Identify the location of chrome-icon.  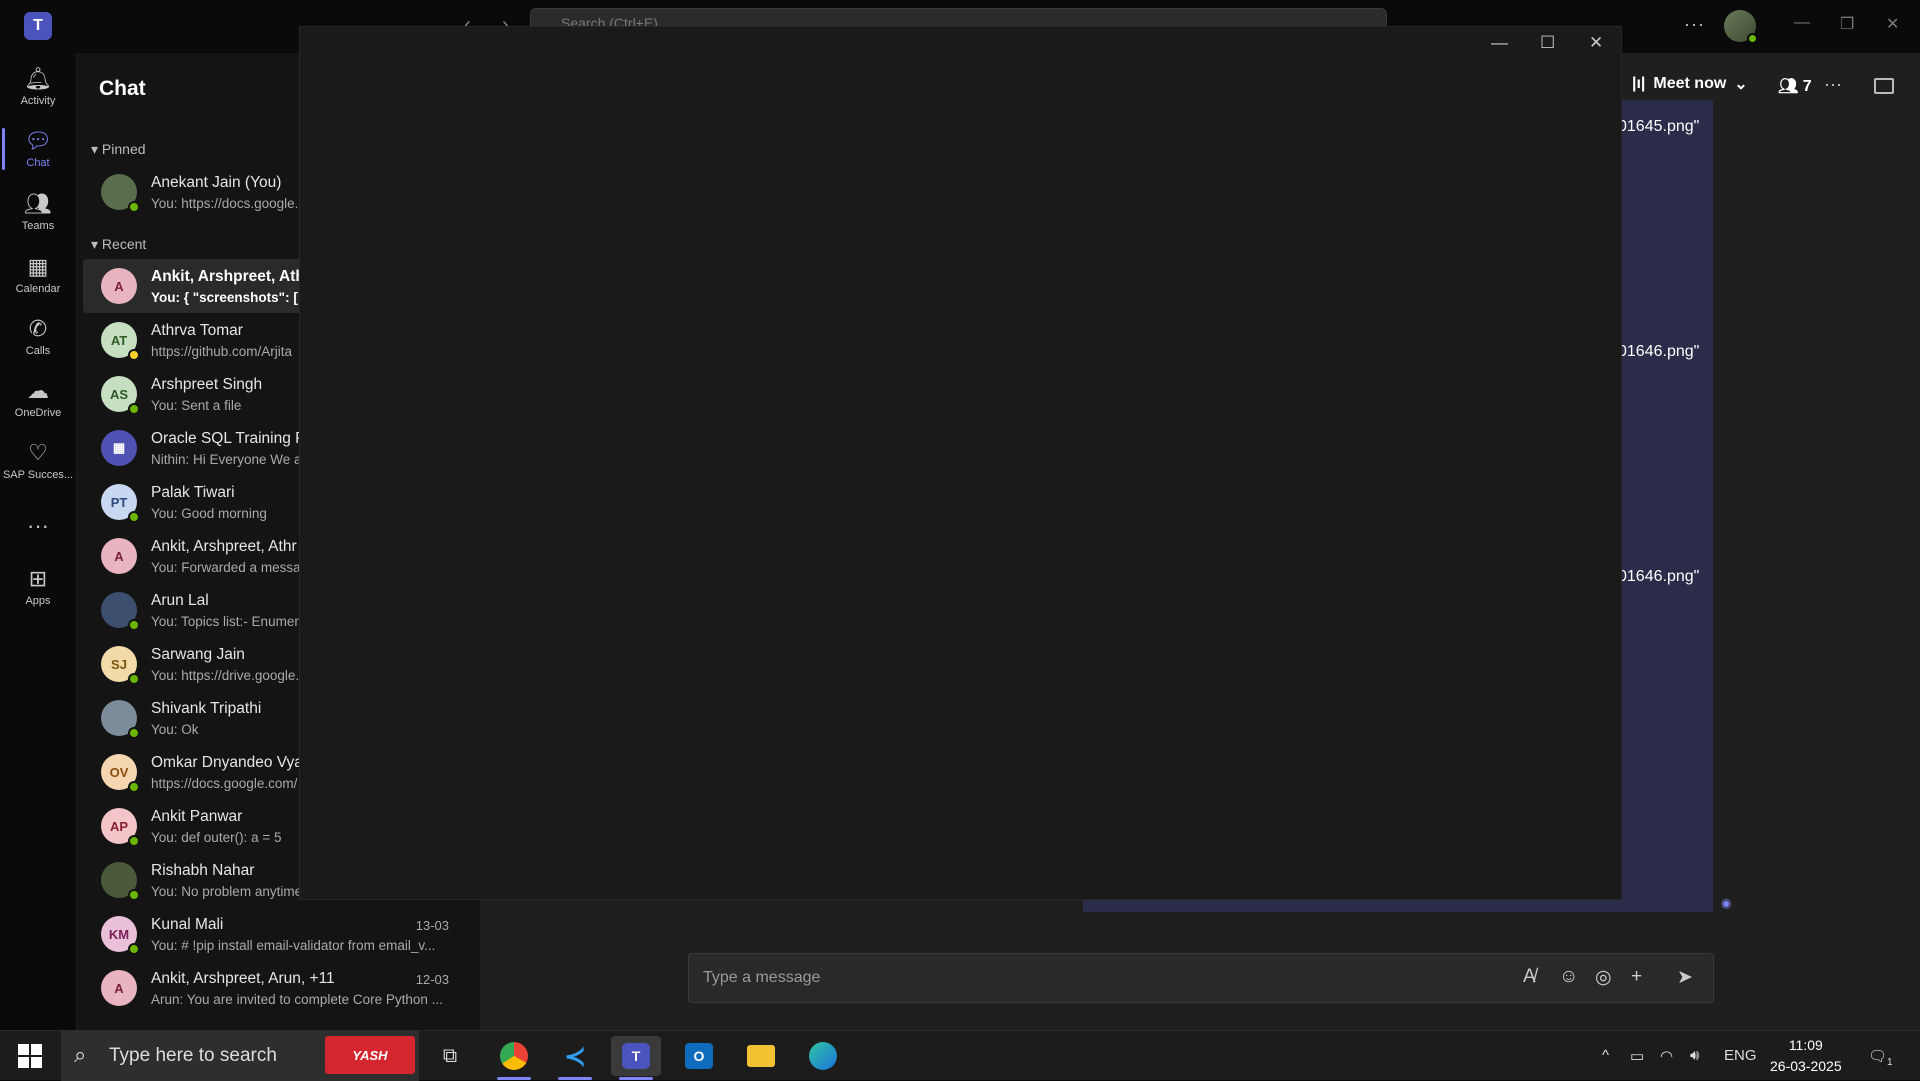
(514, 1058).